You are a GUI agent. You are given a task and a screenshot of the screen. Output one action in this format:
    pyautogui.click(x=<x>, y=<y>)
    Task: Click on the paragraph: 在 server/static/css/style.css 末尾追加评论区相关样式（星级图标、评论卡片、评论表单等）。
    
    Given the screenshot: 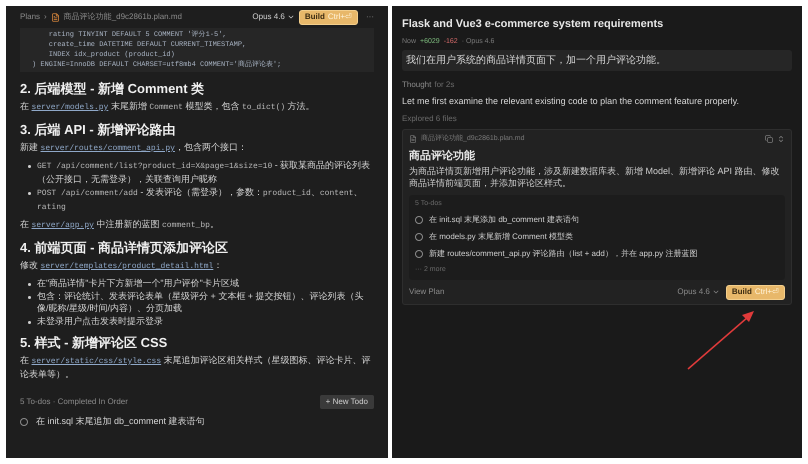 What is the action you would take?
    pyautogui.click(x=196, y=367)
    